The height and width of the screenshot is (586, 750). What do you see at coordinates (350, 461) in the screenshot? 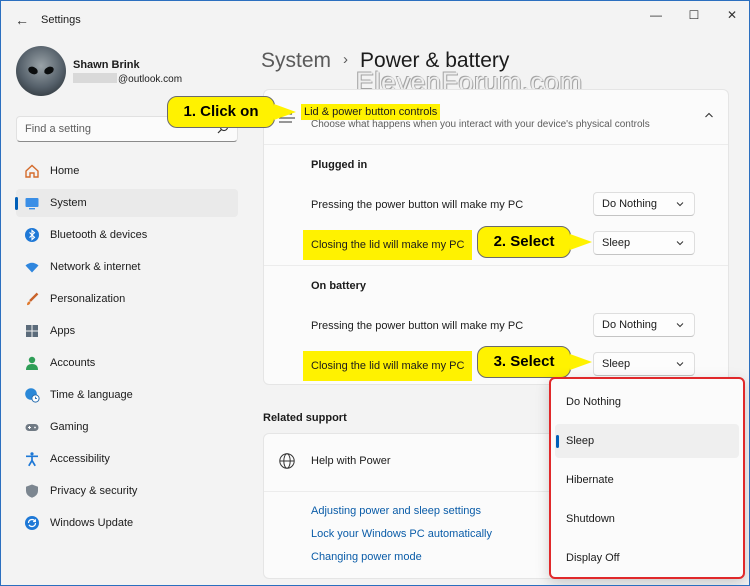
I see `help-with-power: Help with Power` at bounding box center [350, 461].